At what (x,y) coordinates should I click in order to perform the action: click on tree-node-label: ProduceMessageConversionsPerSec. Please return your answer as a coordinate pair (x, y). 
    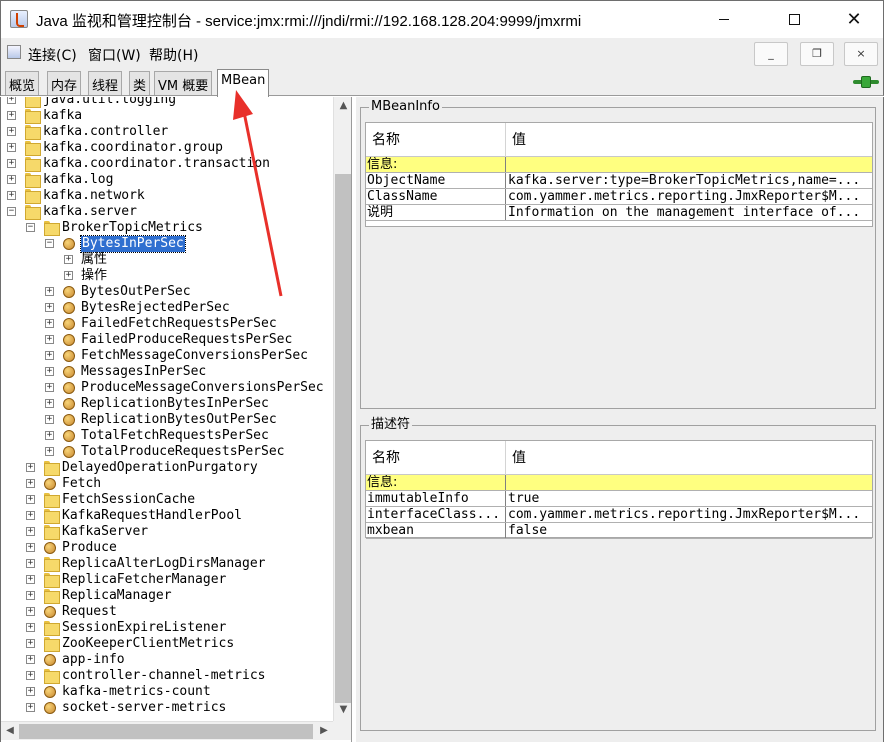
    Looking at the image, I should click on (202, 388).